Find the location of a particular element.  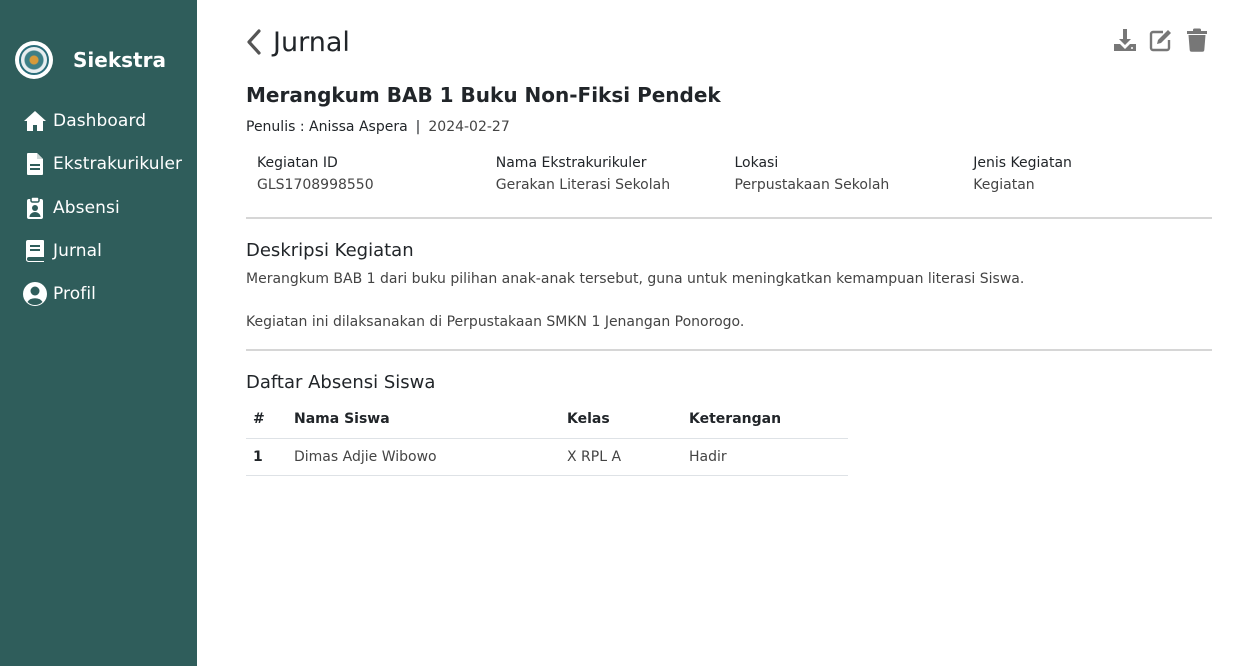

journal-meta: Penulis : Anissa Aspera | 2024-02-27 is located at coordinates (378, 127).